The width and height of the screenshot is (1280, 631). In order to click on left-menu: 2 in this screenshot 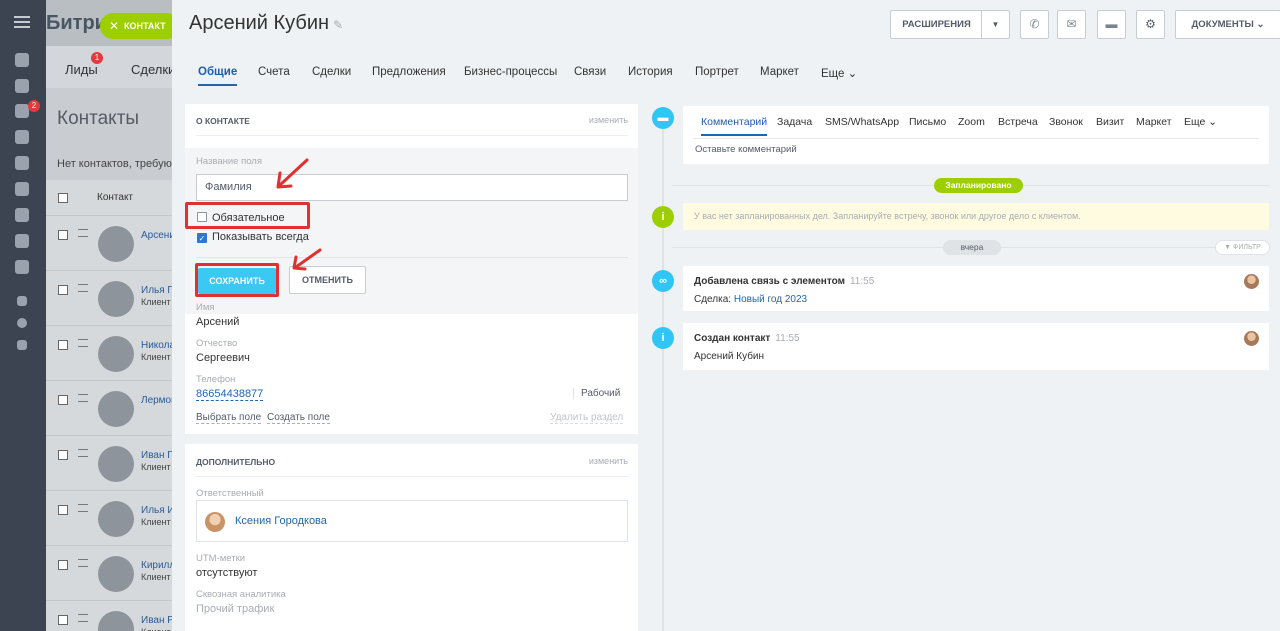, I will do `click(23, 315)`.